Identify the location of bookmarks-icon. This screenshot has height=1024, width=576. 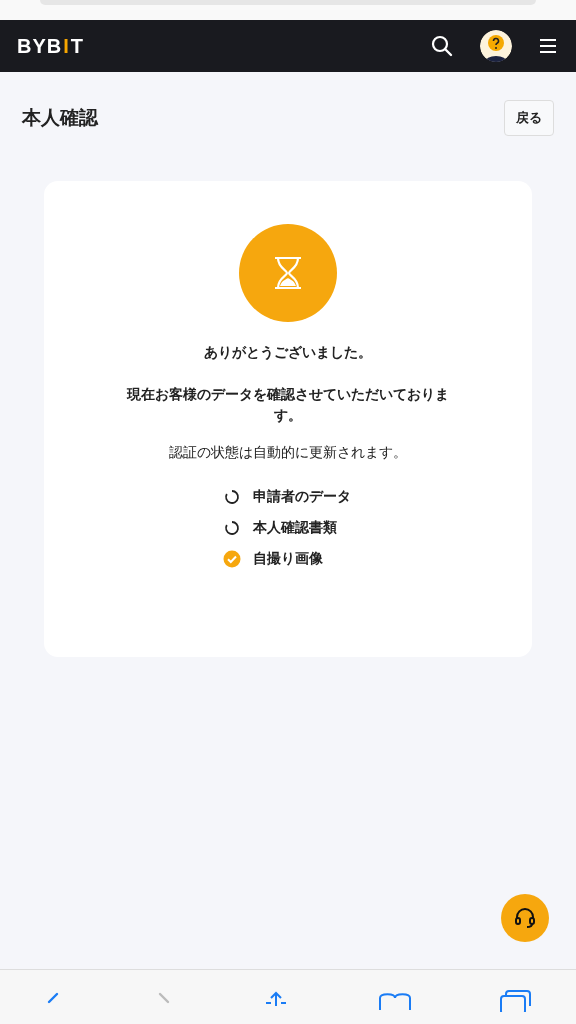
(394, 1001).